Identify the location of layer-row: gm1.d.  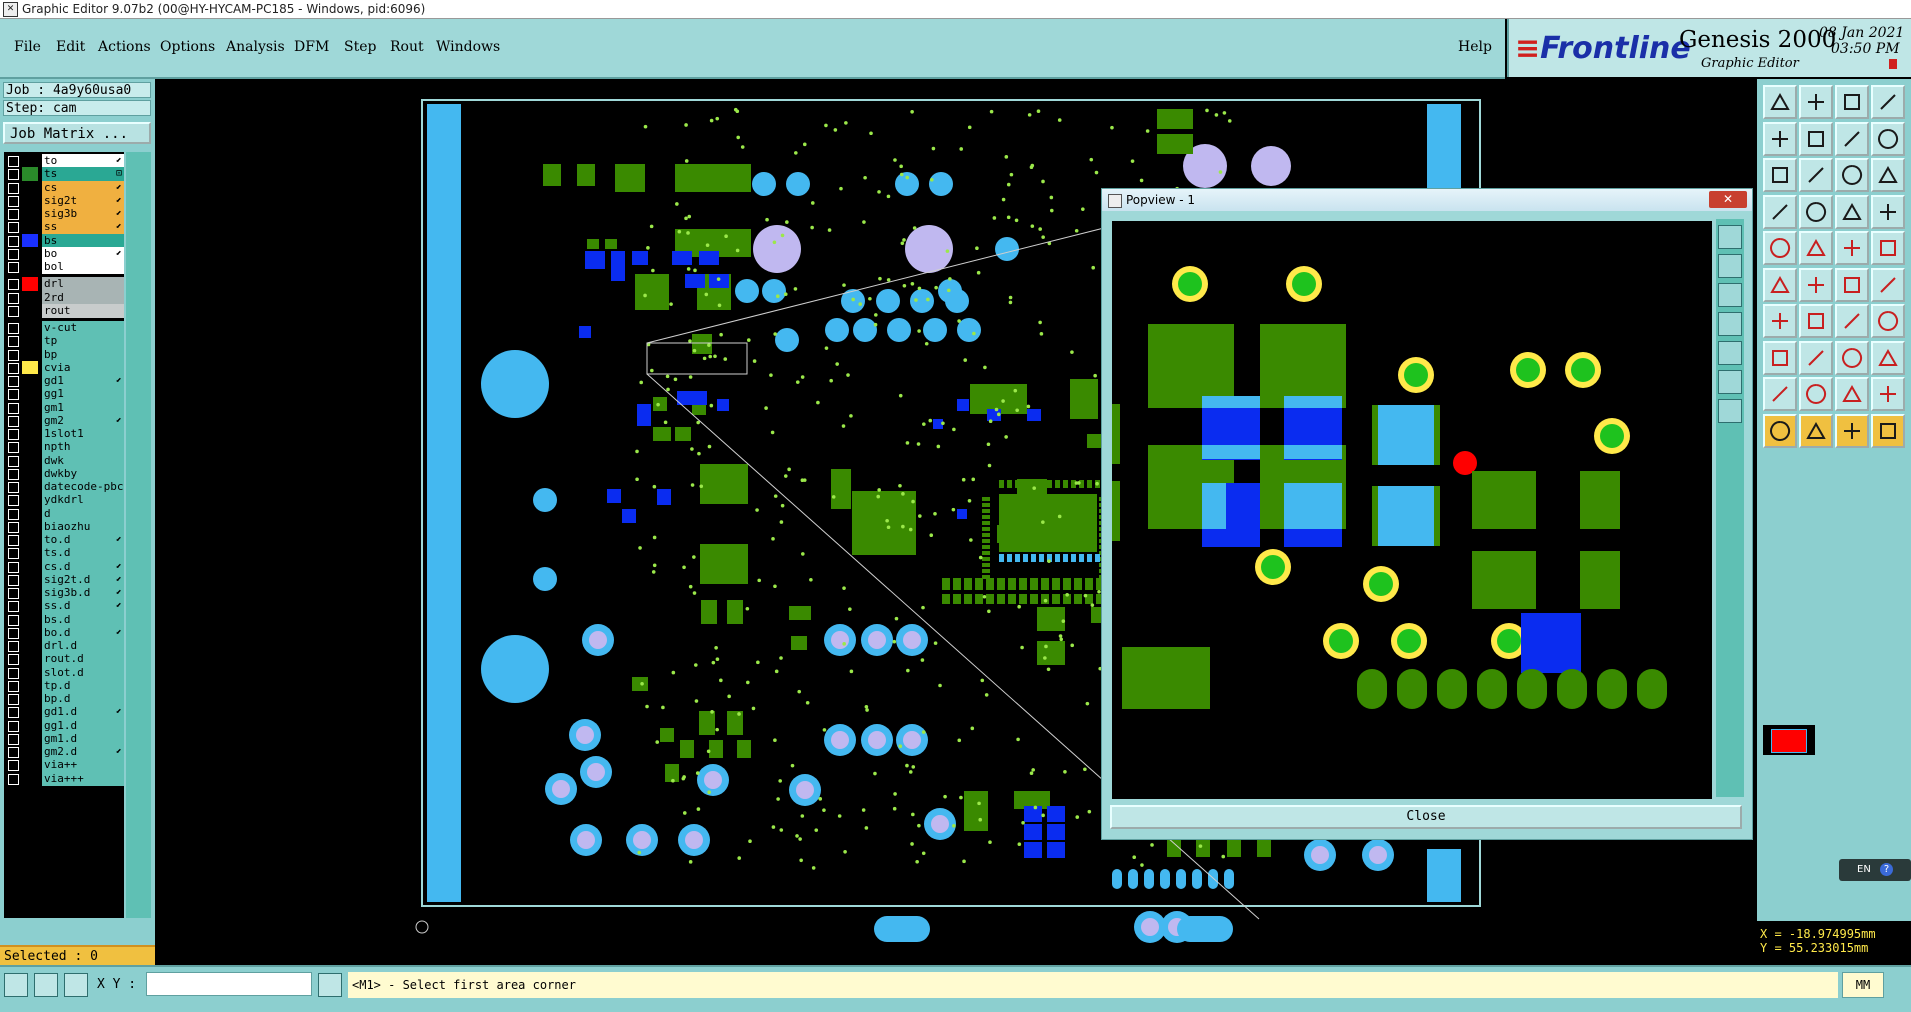
(65, 738).